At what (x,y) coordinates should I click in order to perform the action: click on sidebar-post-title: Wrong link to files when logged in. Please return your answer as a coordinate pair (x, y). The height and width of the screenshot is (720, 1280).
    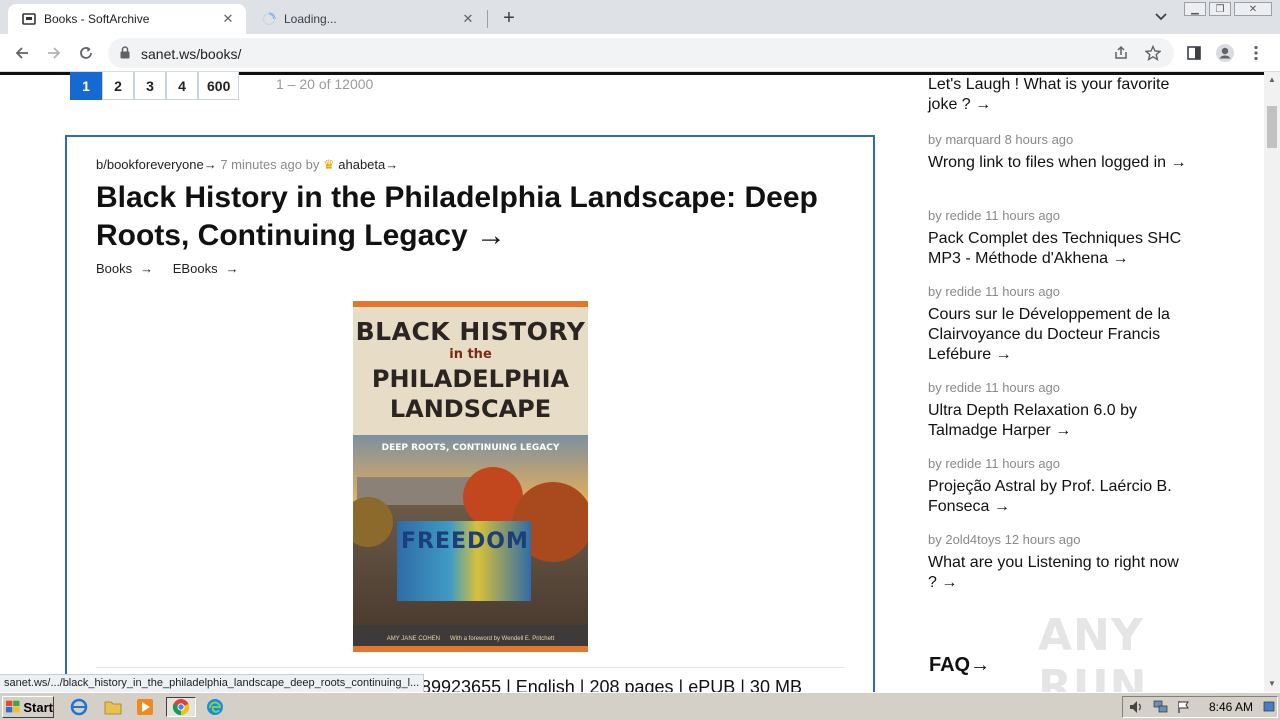
    Looking at the image, I should click on (1047, 162).